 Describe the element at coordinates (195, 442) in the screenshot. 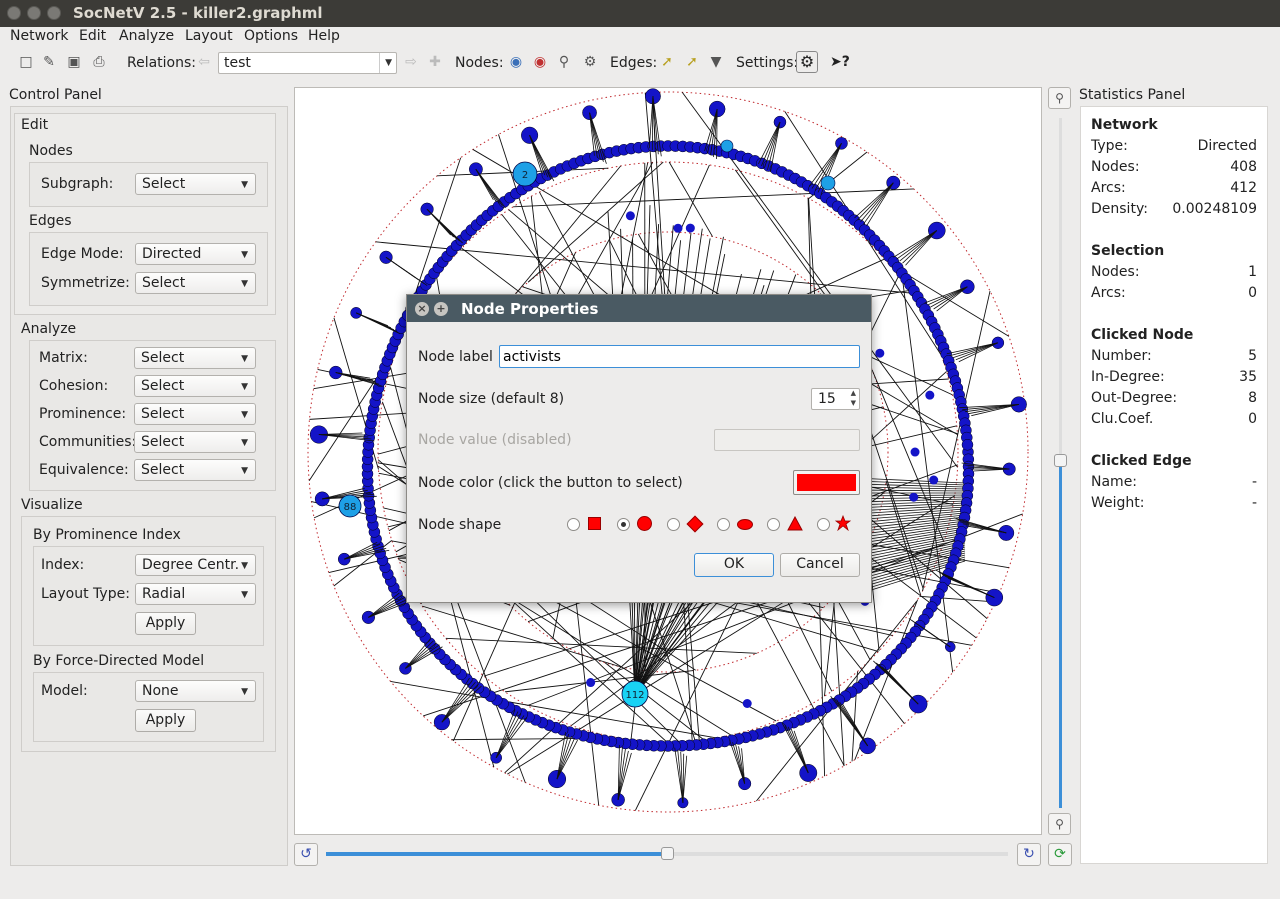

I see `communities-select: Select ▼` at that location.